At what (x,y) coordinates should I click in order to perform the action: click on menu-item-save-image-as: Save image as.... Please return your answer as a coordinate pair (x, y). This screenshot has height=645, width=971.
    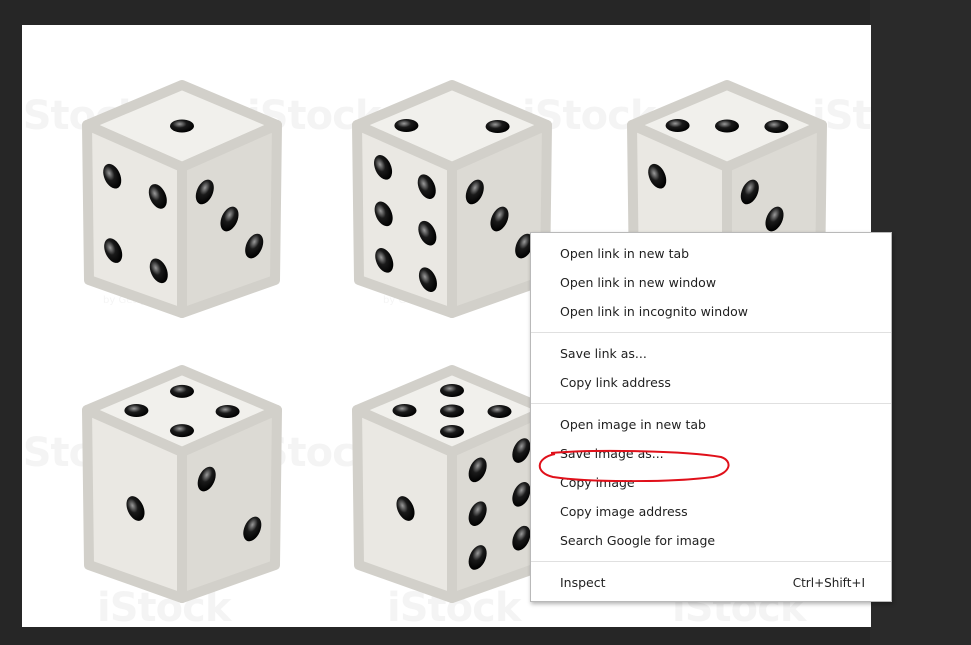
    Looking at the image, I should click on (711, 453).